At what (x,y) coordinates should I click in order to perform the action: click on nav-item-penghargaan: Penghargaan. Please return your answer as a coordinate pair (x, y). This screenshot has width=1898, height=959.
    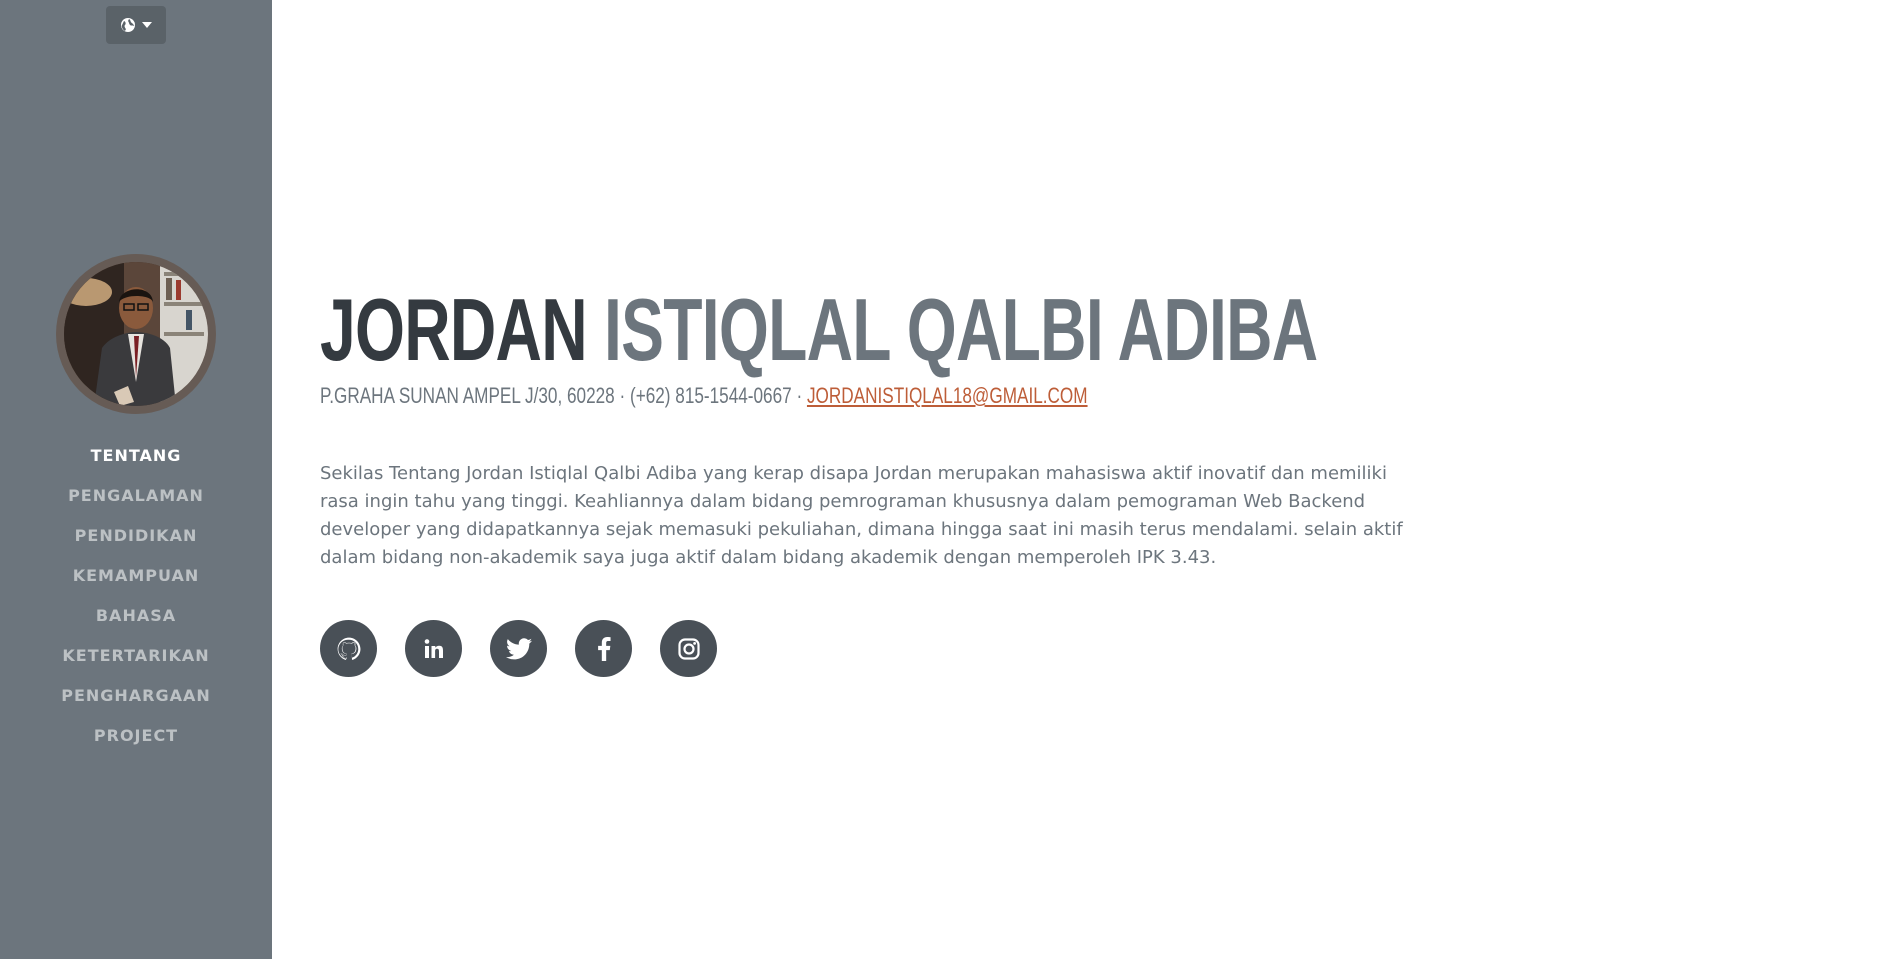
    Looking at the image, I should click on (136, 695).